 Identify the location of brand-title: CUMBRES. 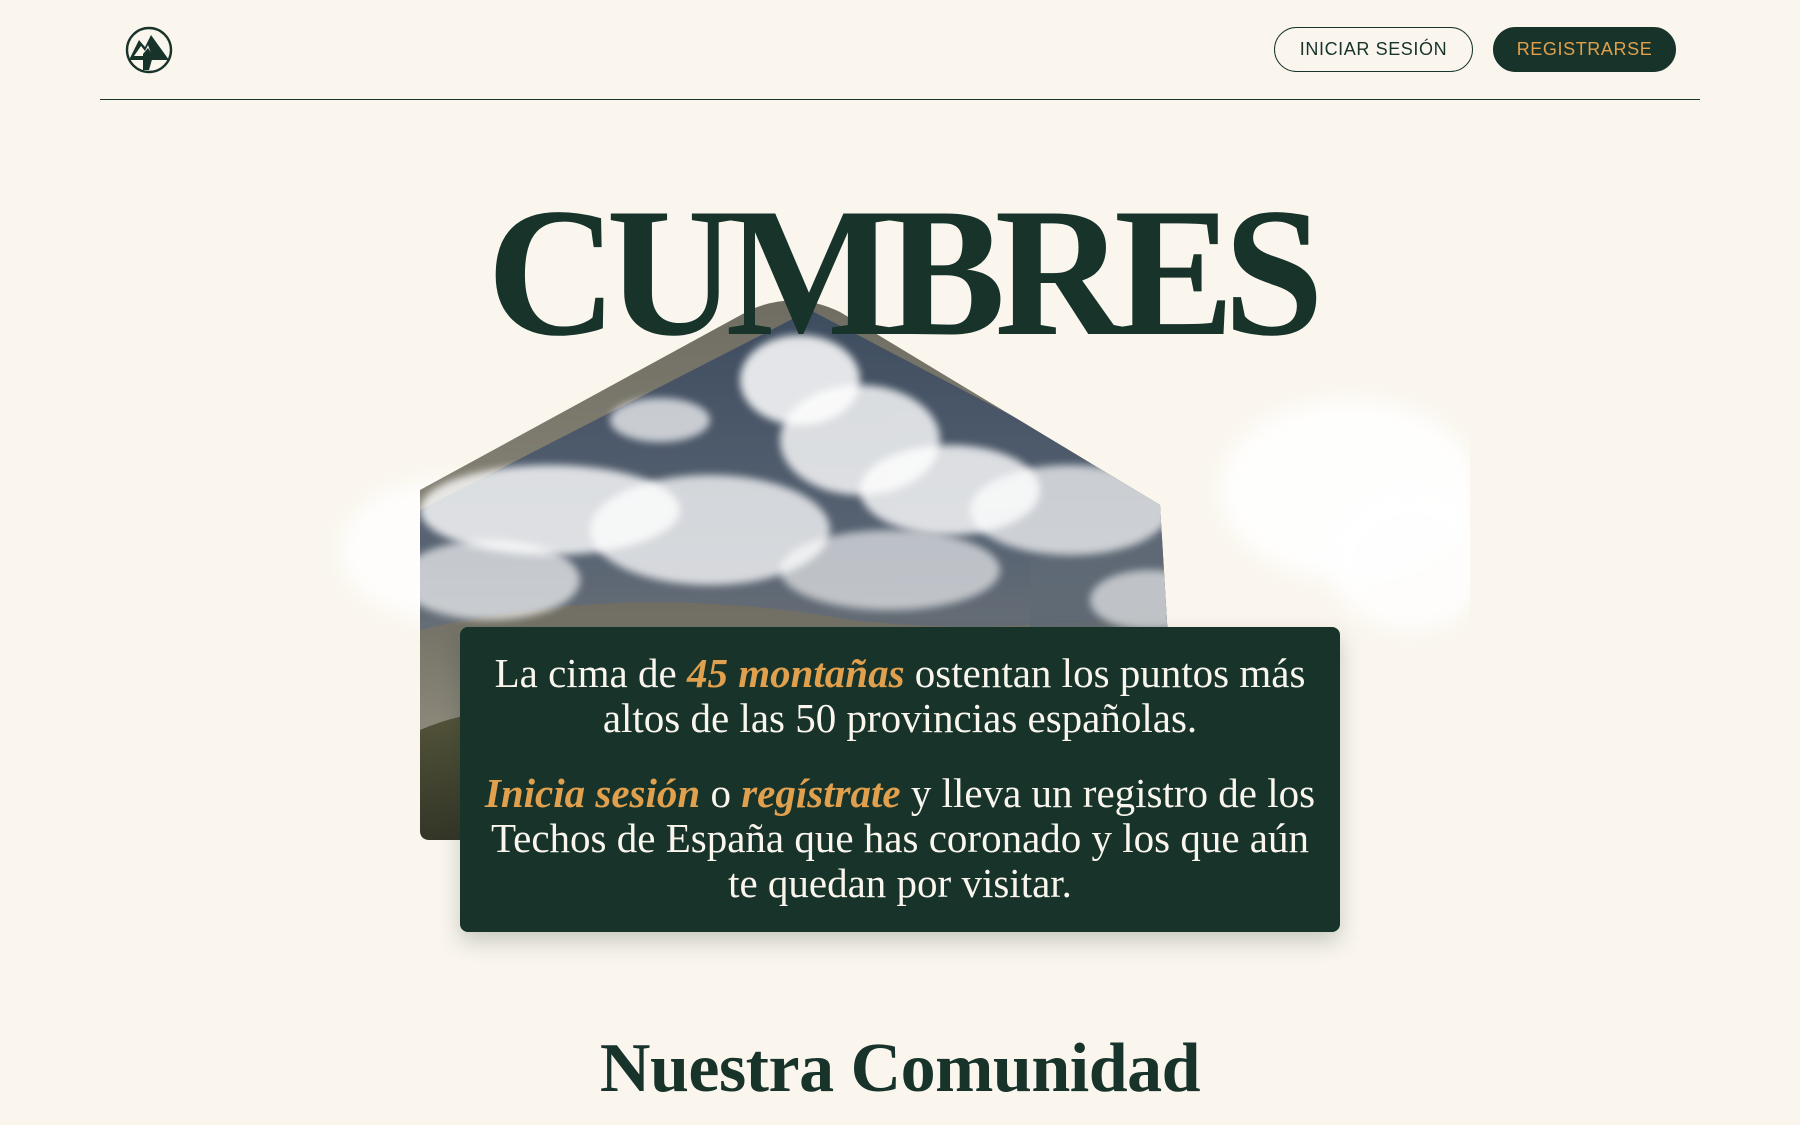
(905, 272).